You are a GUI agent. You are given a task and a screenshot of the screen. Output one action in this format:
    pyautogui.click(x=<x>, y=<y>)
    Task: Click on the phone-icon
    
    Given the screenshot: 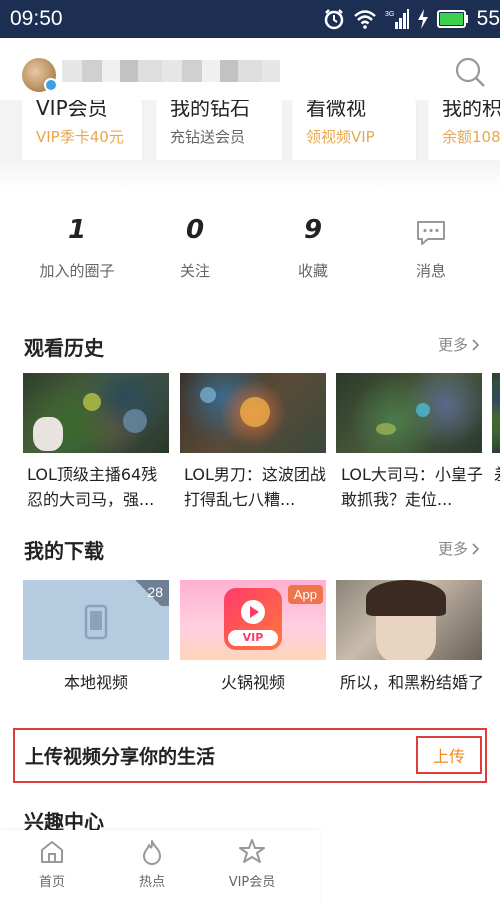 What is the action you would take?
    pyautogui.click(x=96, y=622)
    